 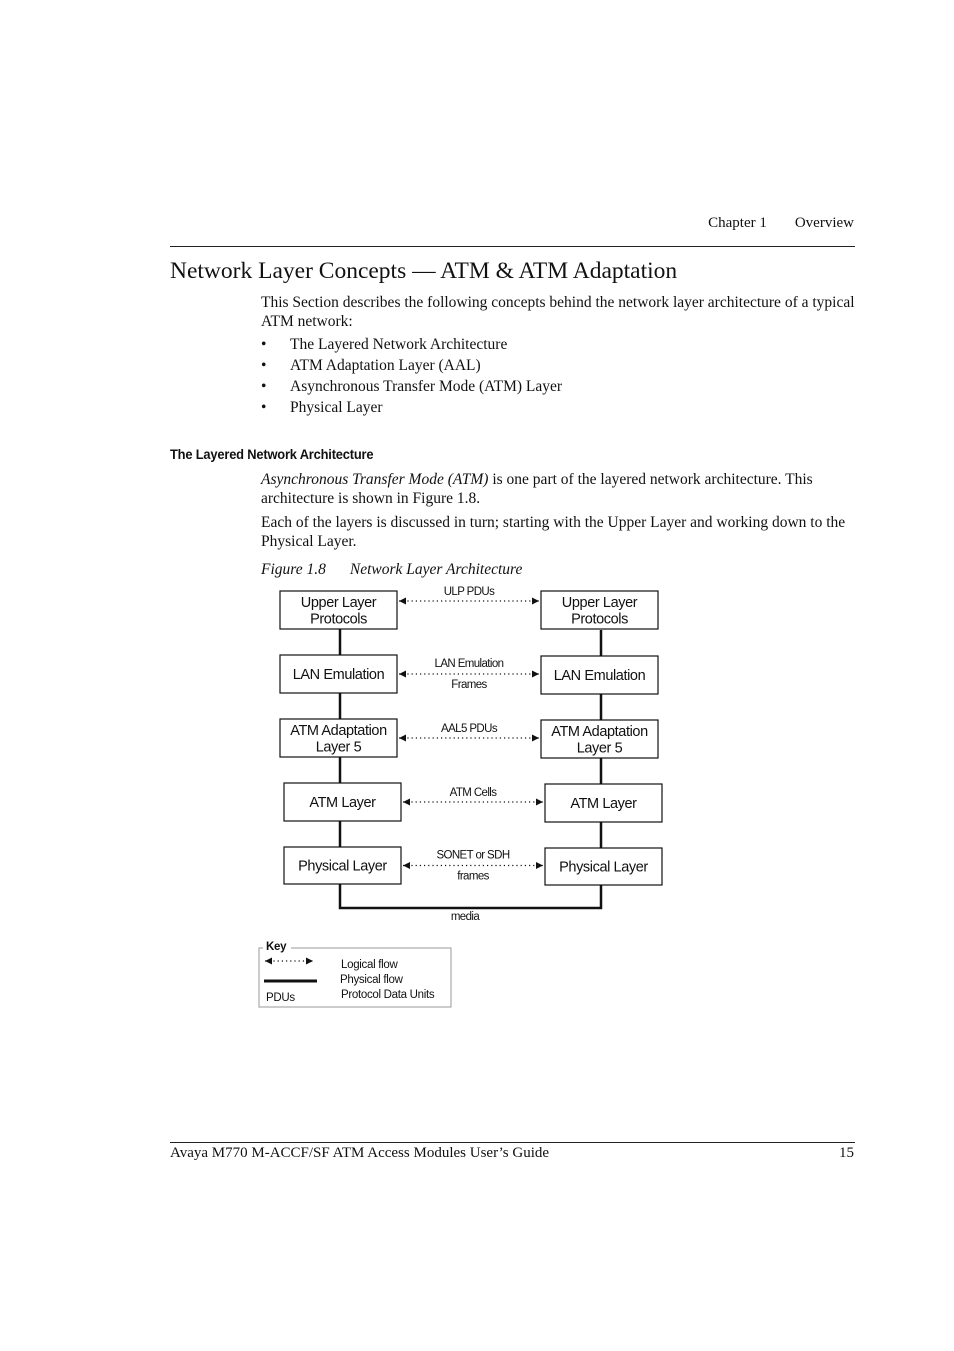 I want to click on running-header: Chapter 1 Overview, so click(x=767, y=223).